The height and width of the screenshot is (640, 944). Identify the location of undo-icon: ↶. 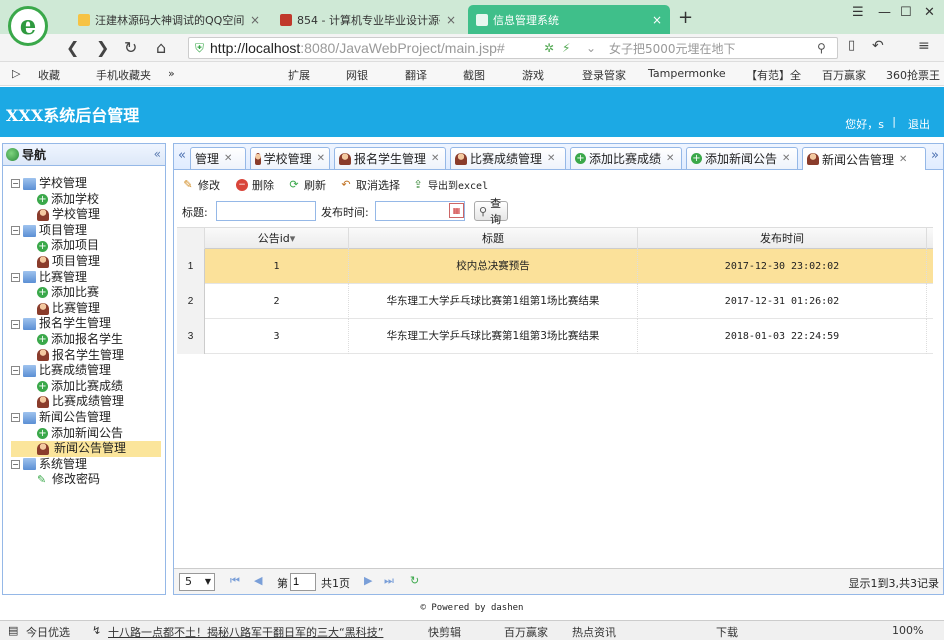
(878, 46).